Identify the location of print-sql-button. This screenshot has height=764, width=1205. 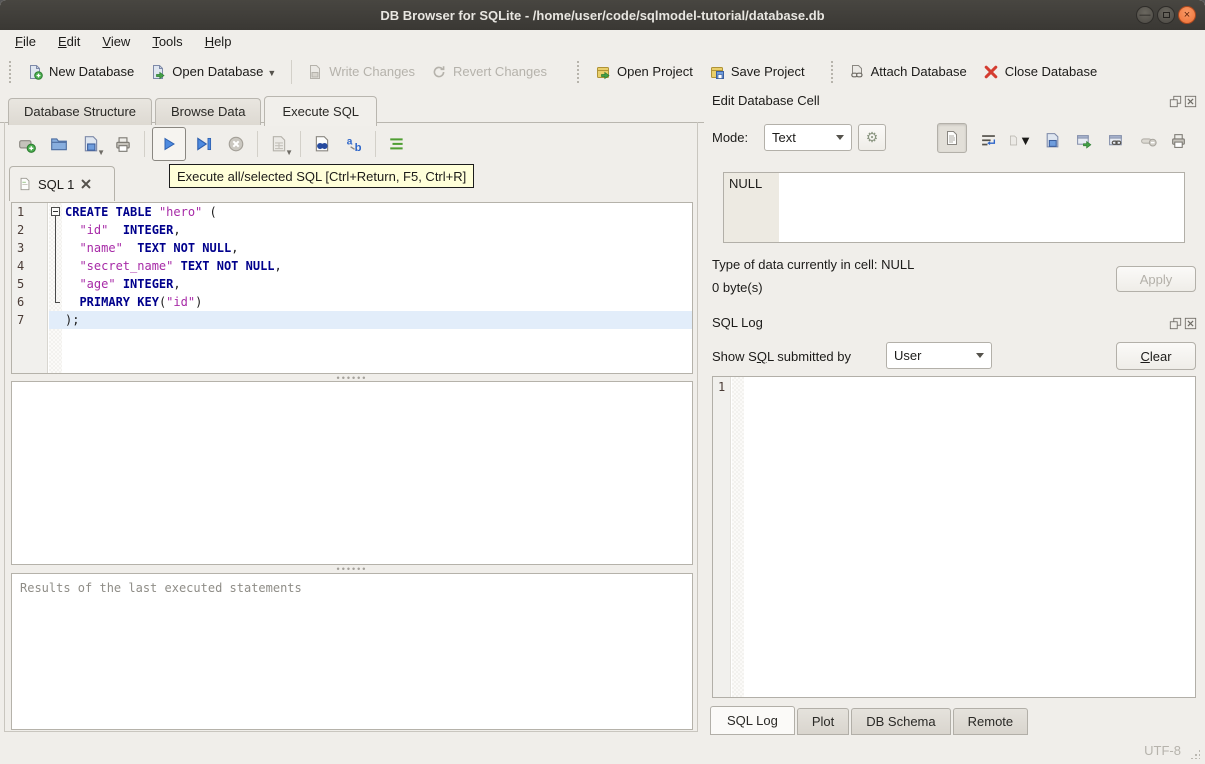
(123, 144).